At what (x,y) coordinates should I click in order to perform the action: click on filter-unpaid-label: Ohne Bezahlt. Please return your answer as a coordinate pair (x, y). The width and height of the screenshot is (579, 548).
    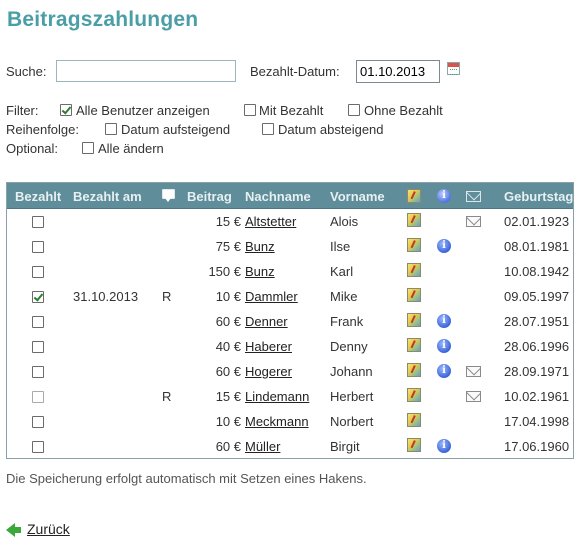
    Looking at the image, I should click on (403, 110).